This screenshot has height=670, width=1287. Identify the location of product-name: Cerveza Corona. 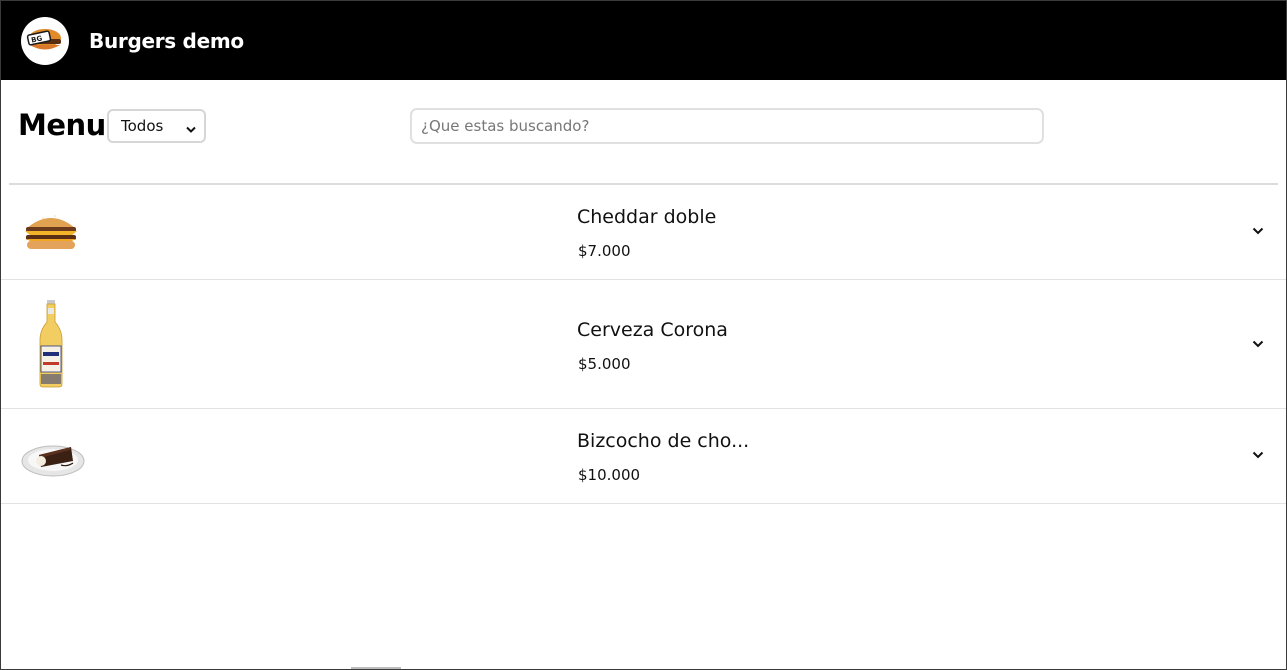
(652, 330).